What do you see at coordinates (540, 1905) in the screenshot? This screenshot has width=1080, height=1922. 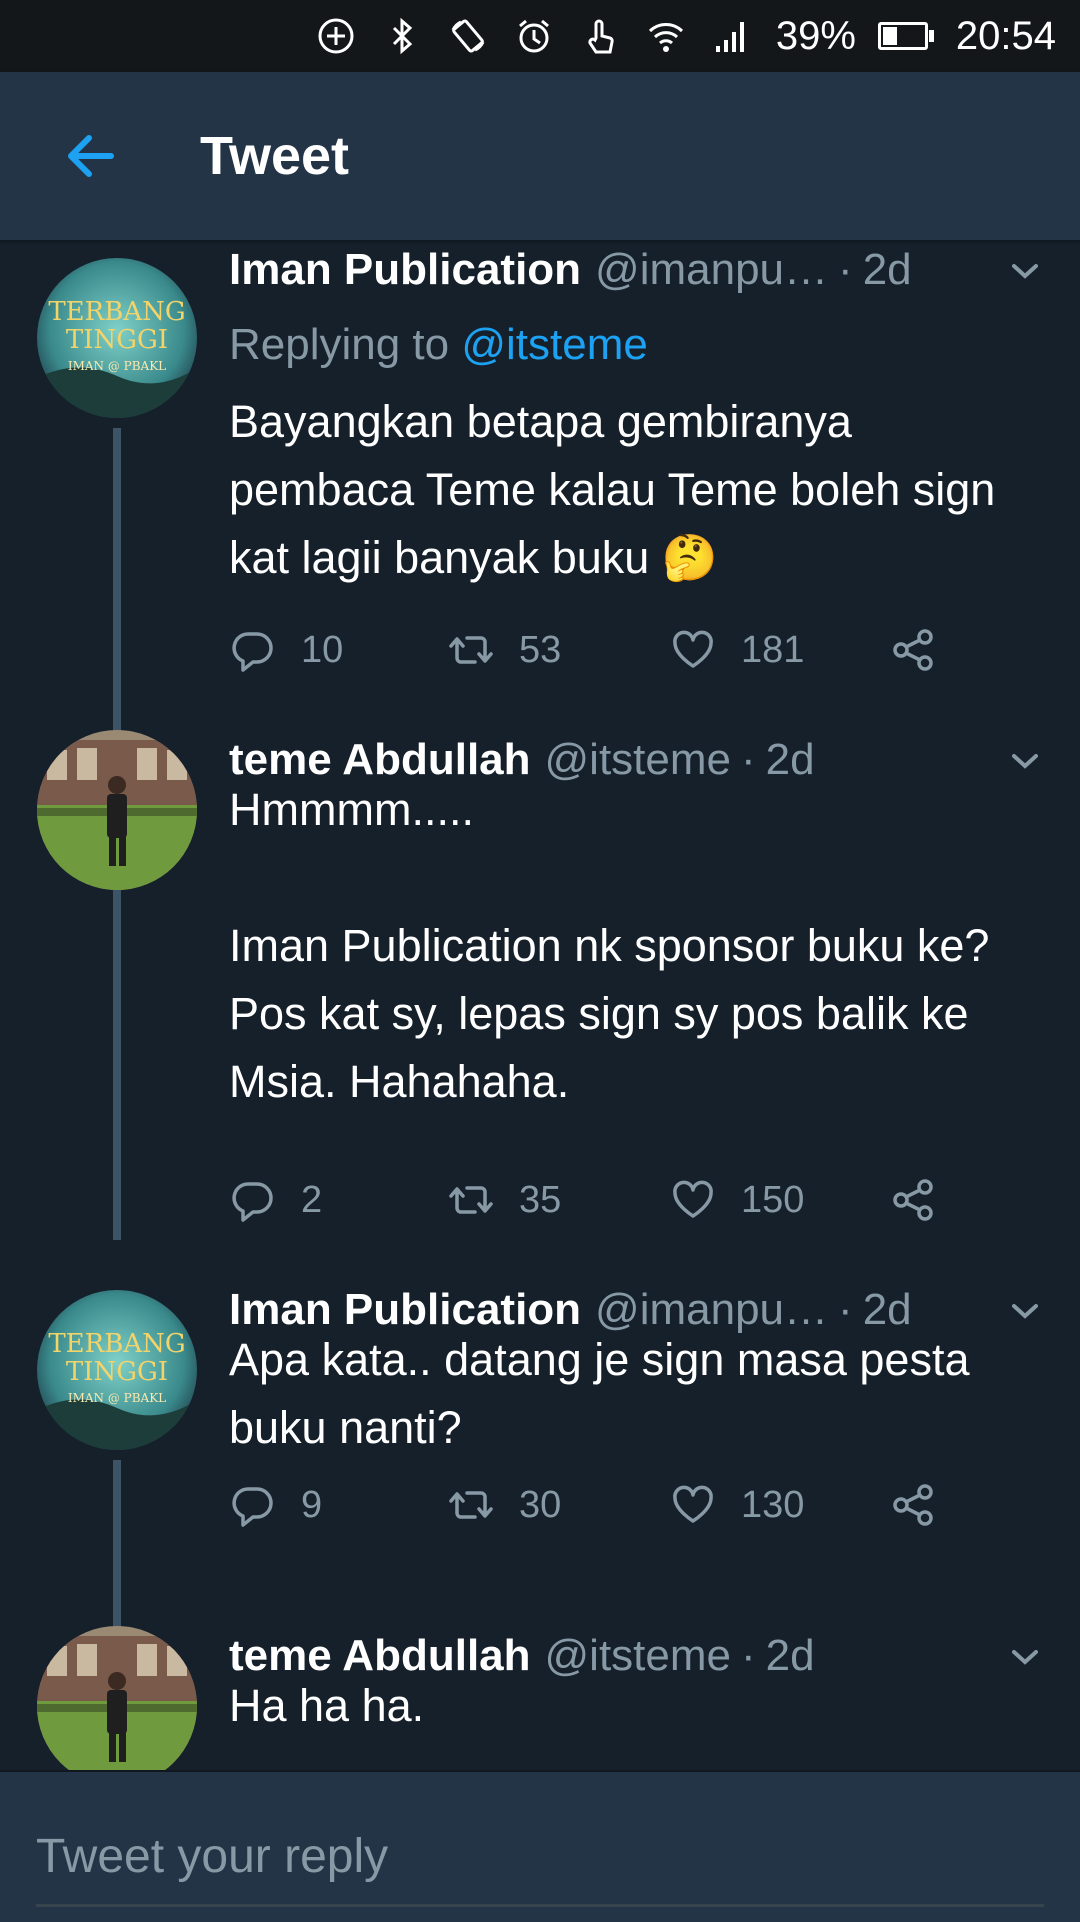 I see `input-underline` at bounding box center [540, 1905].